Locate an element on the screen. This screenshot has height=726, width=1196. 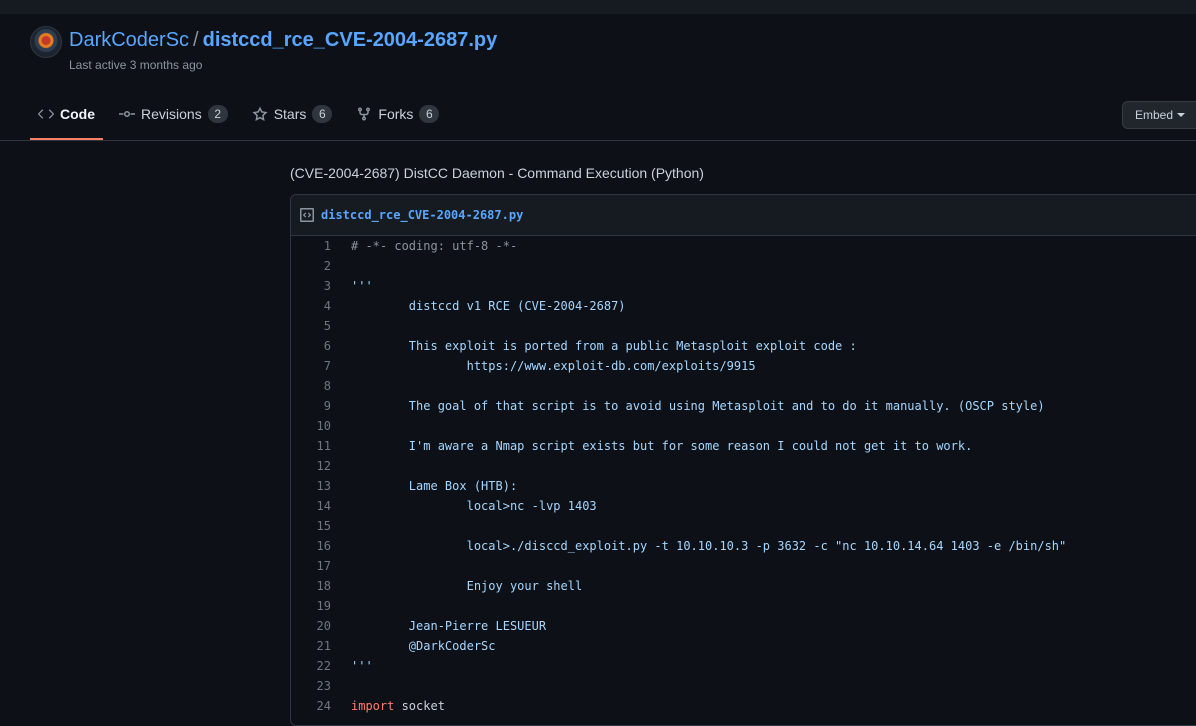
tab-stars: Stars 6 is located at coordinates (292, 115).